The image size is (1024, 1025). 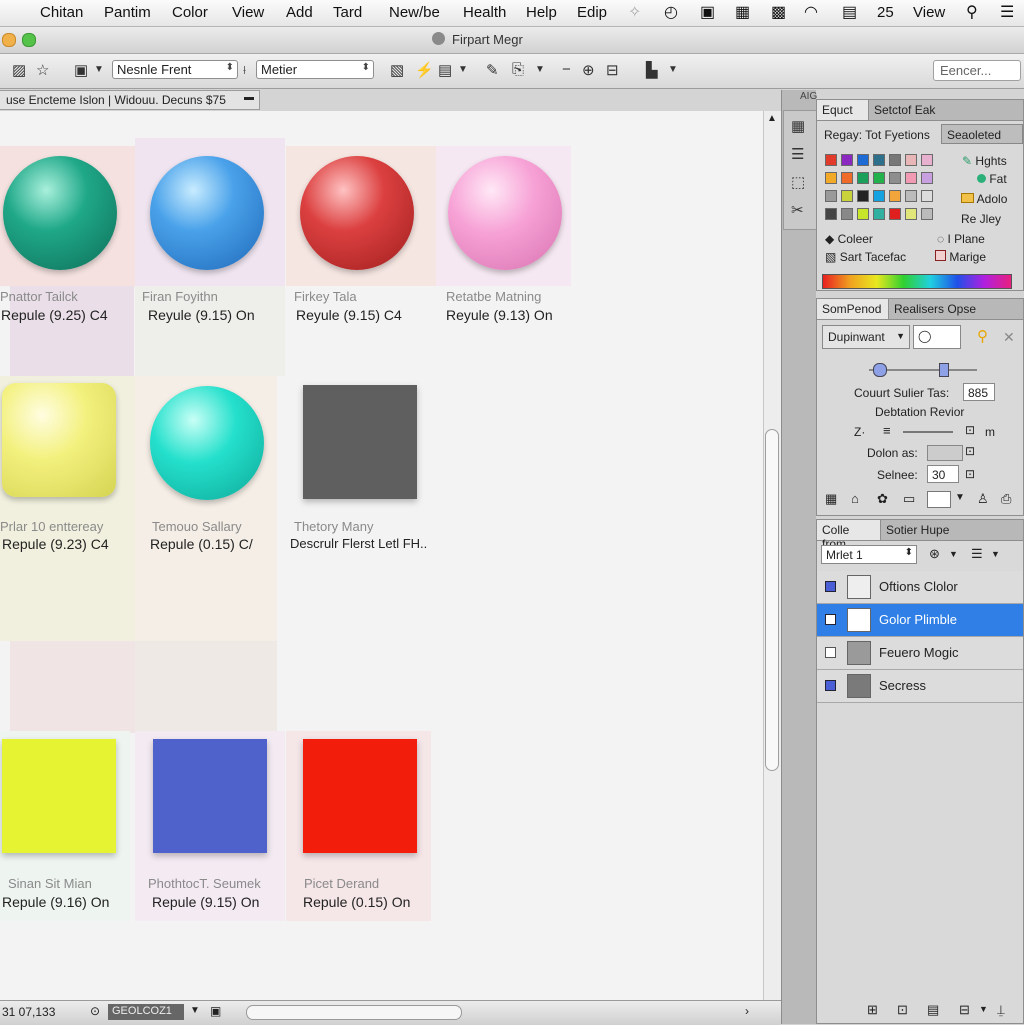 I want to click on mode-select: Dupinwant ▼, so click(x=866, y=337).